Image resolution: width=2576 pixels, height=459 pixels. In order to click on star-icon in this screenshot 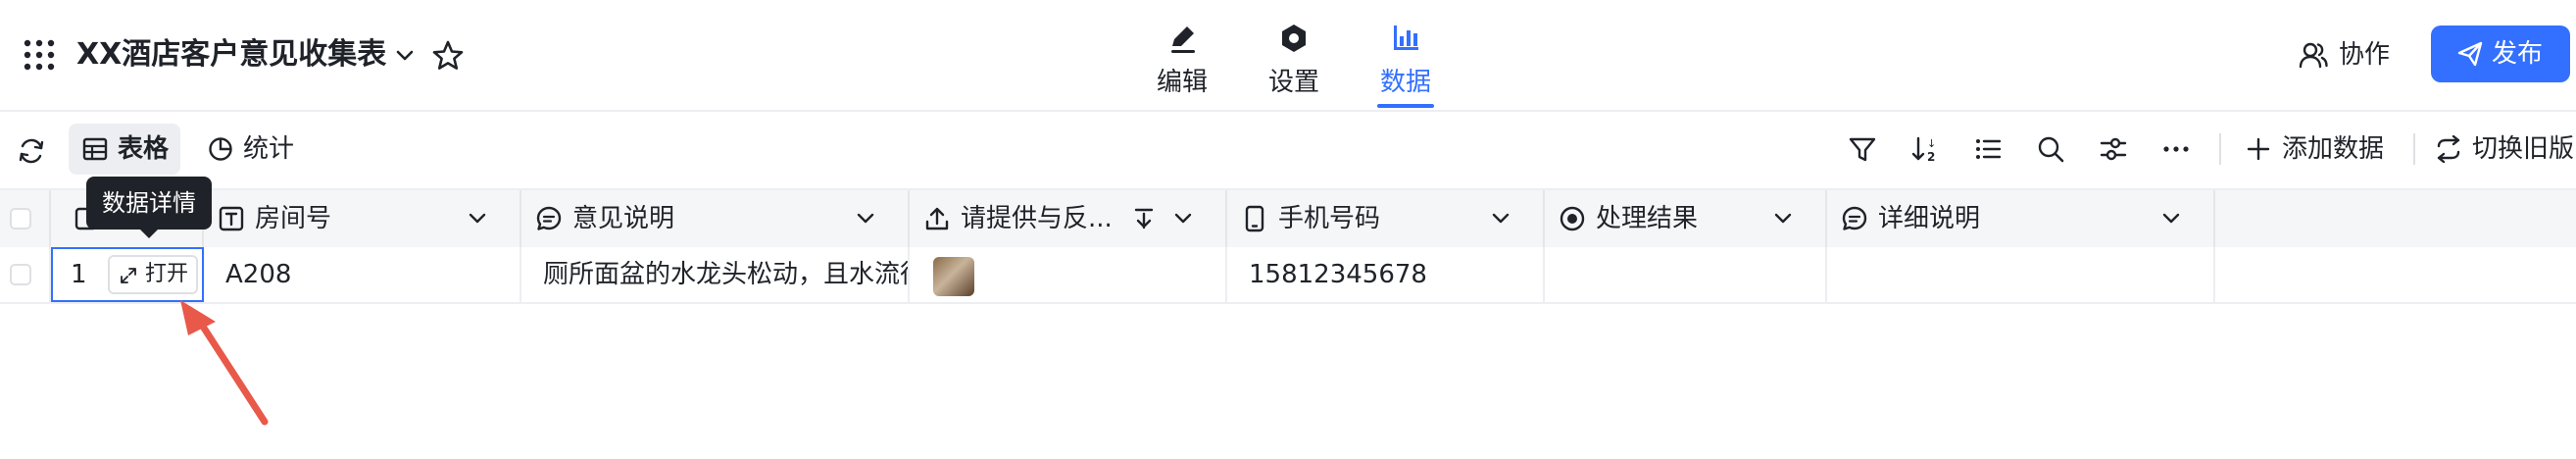, I will do `click(448, 56)`.